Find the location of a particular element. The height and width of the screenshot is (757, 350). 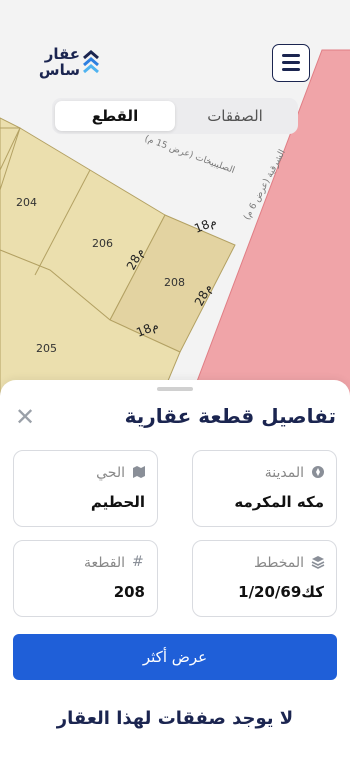

tab-deals: الصفقات is located at coordinates (235, 116).